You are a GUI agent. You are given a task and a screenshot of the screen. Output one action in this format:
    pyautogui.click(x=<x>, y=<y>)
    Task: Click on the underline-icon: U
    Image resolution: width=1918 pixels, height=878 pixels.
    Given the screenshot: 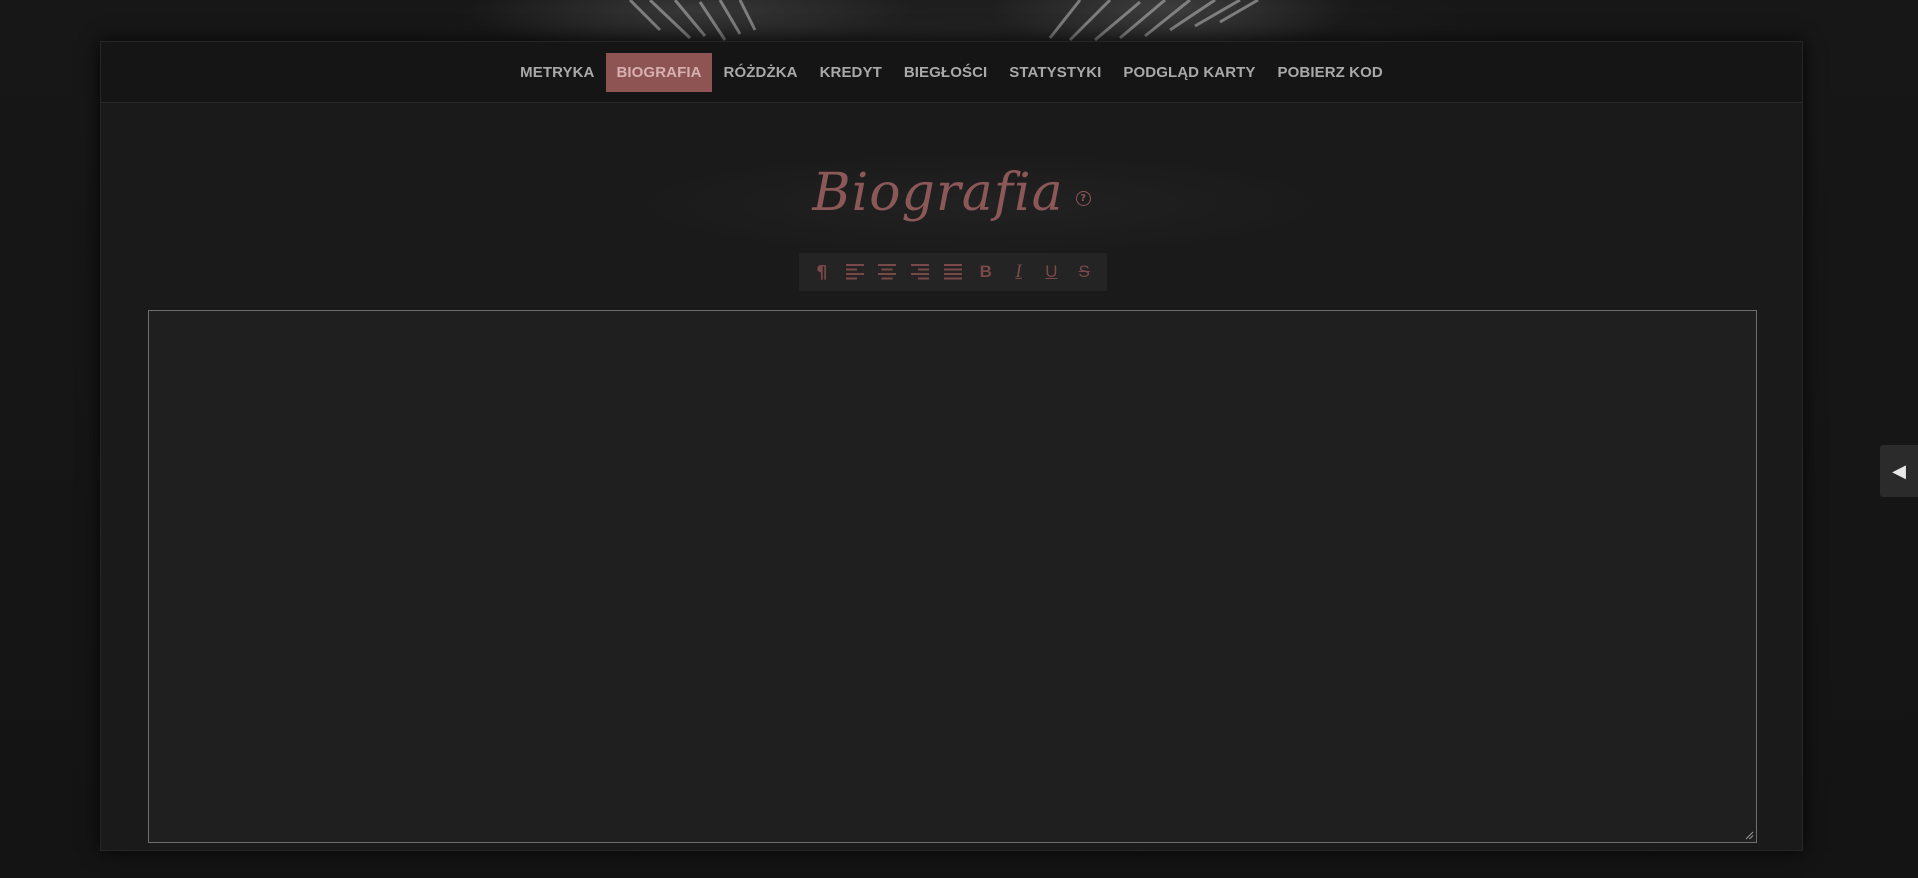 What is the action you would take?
    pyautogui.click(x=1051, y=272)
    